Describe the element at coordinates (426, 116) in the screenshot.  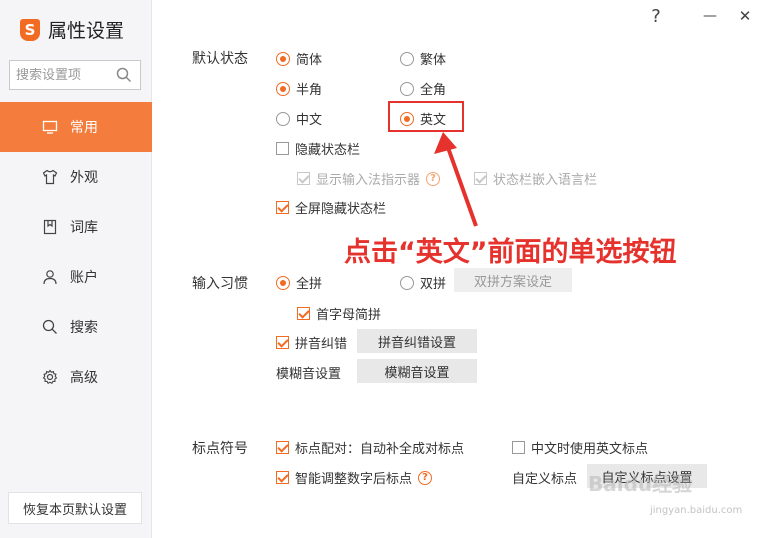
I see `highlight-box` at that location.